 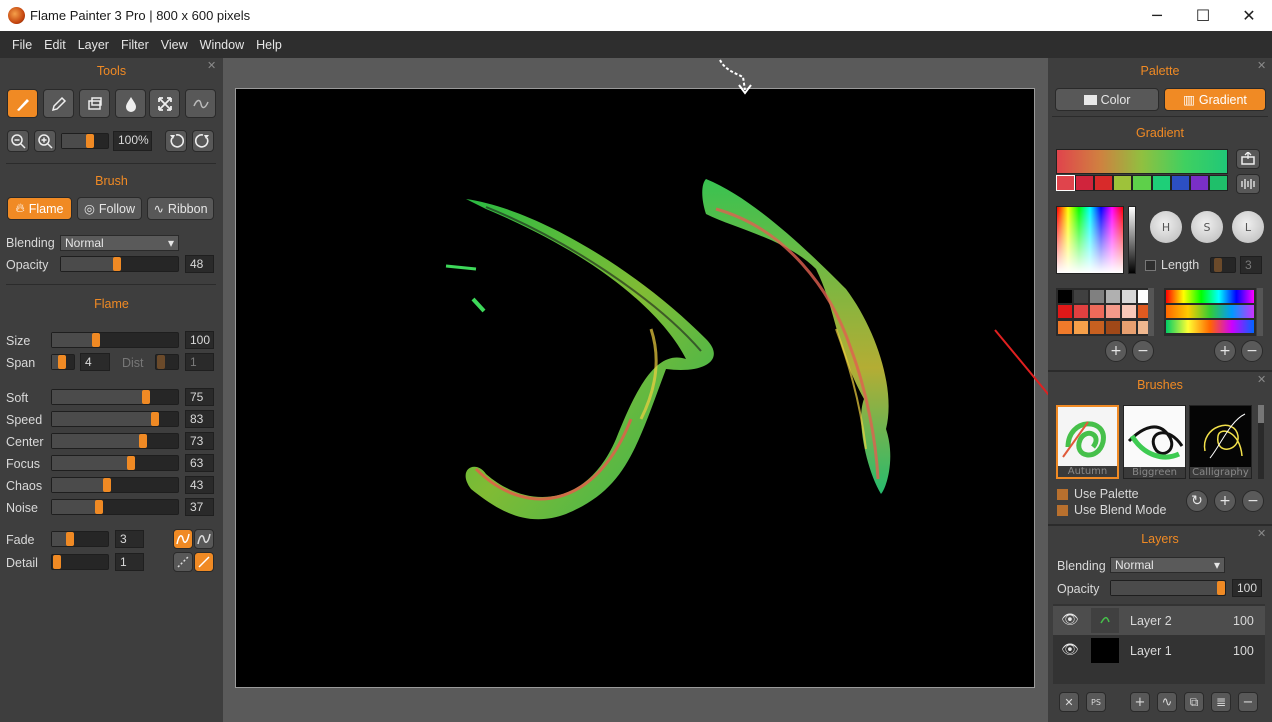 I want to click on layer-opacity-slider, so click(x=1168, y=588).